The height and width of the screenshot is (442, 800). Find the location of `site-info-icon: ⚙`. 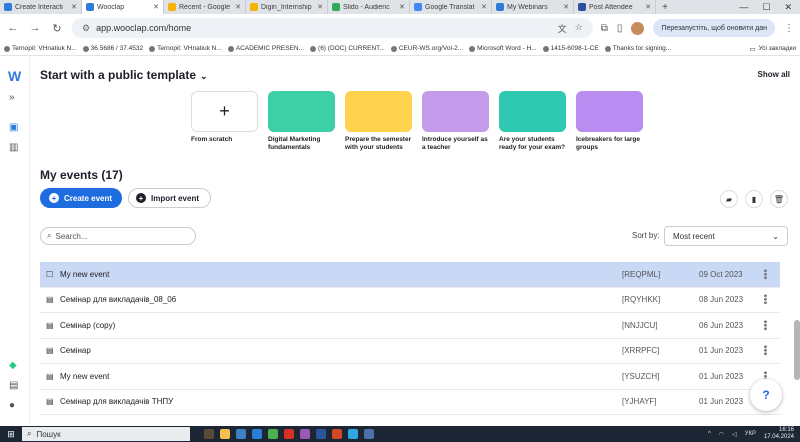

site-info-icon: ⚙ is located at coordinates (86, 28).